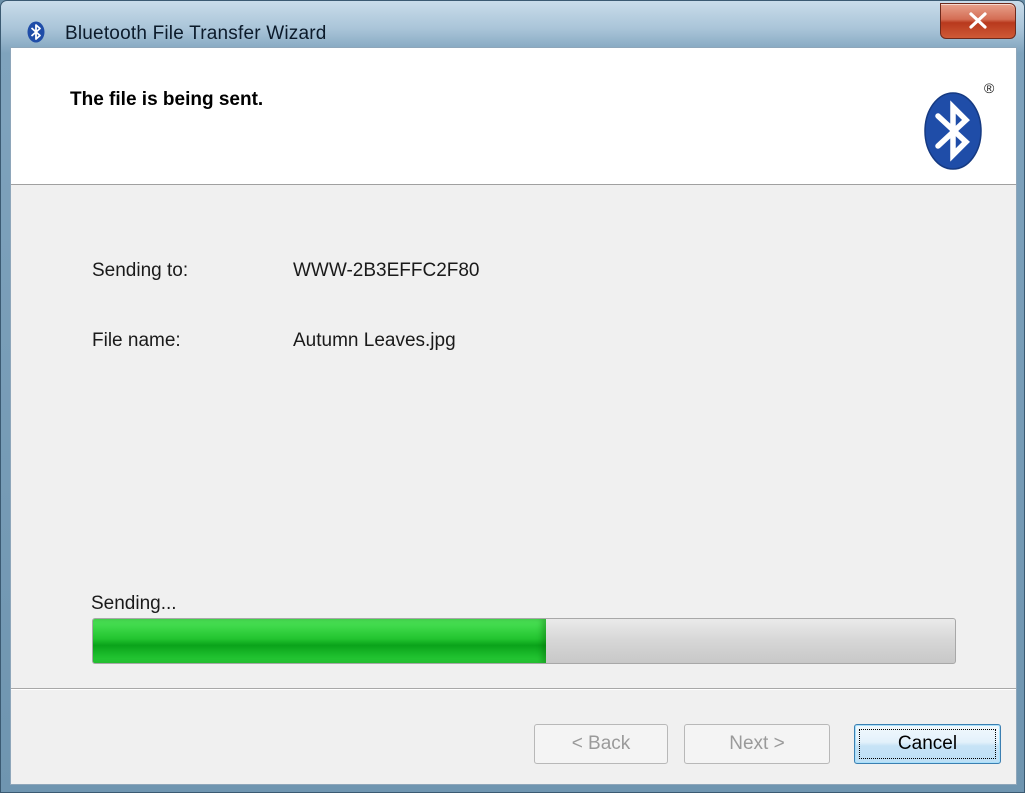  What do you see at coordinates (386, 270) in the screenshot?
I see `sending-to-value: WWW-2B3EFFC2F80` at bounding box center [386, 270].